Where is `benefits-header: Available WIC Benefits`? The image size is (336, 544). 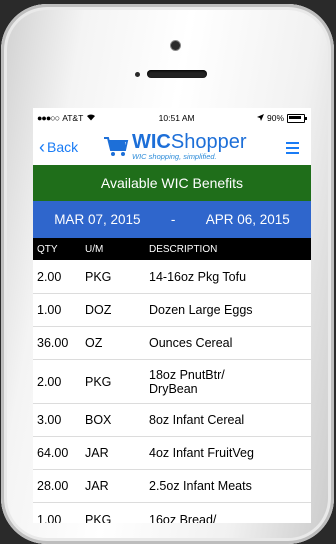 benefits-header: Available WIC Benefits is located at coordinates (172, 183).